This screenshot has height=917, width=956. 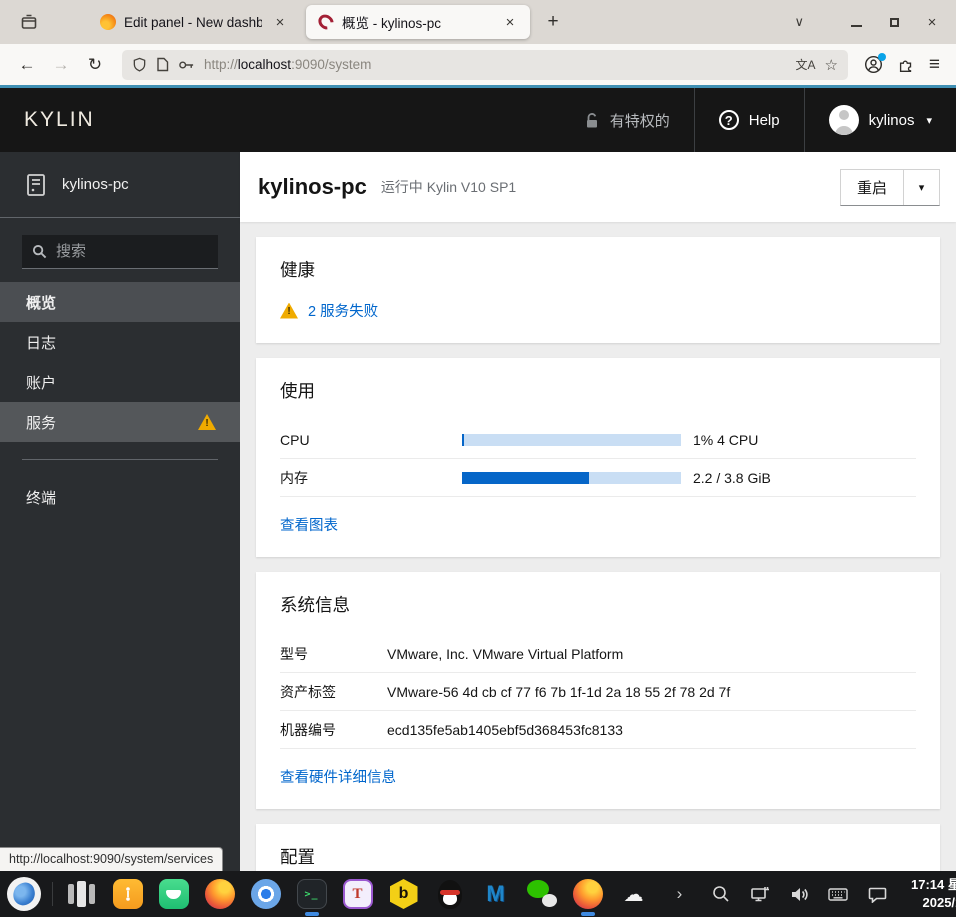 What do you see at coordinates (760, 894) in the screenshot?
I see `network-icon` at bounding box center [760, 894].